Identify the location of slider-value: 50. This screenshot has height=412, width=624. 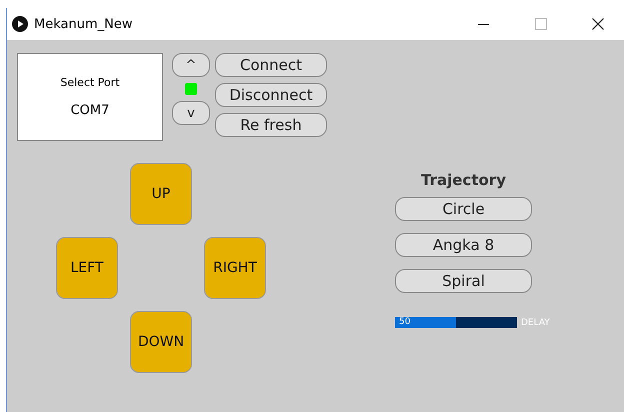
(404, 322).